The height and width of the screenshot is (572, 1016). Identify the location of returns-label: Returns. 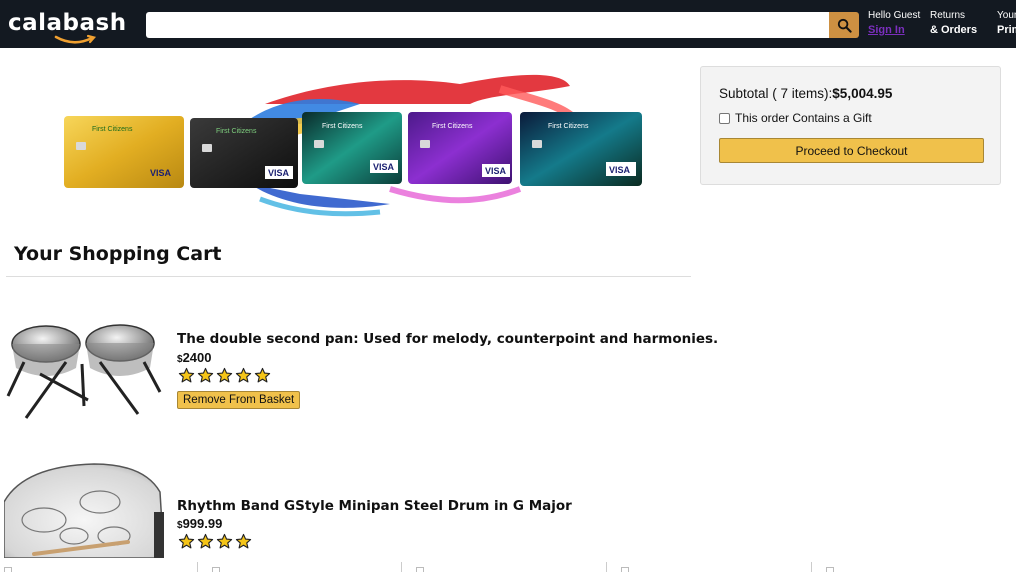
(948, 15).